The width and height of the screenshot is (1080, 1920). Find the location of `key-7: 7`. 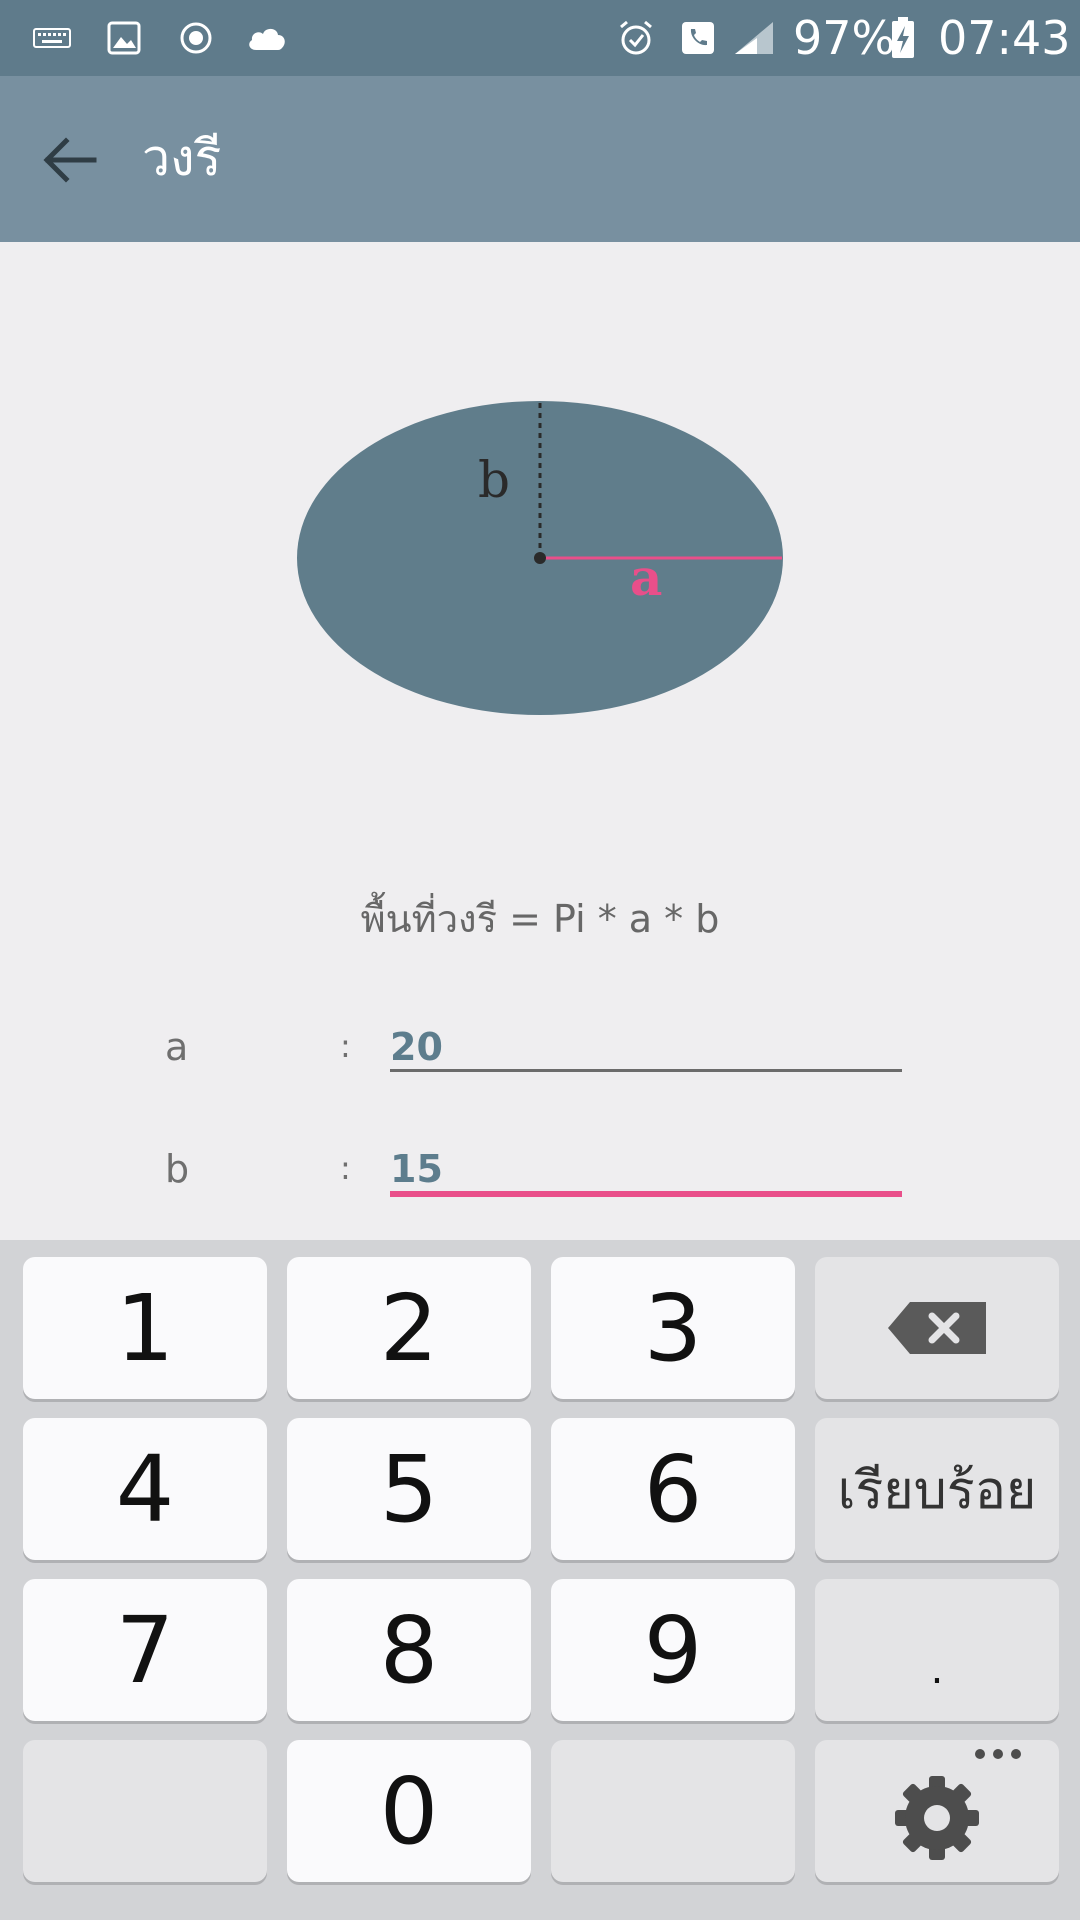

key-7: 7 is located at coordinates (145, 1650).